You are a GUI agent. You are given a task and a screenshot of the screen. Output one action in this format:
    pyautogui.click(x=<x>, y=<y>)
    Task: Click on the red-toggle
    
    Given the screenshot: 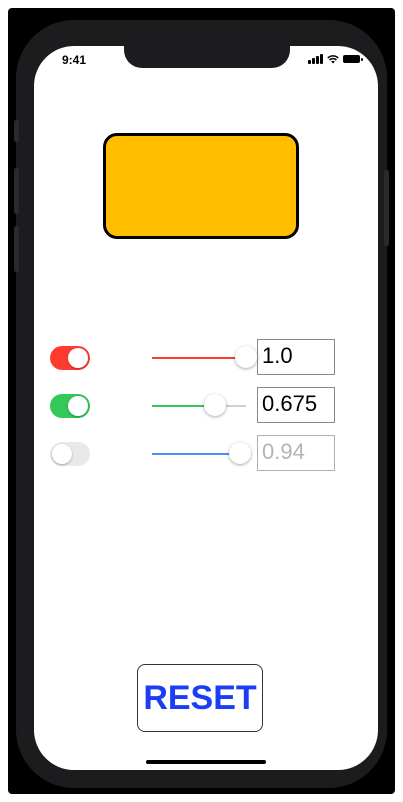 What is the action you would take?
    pyautogui.click(x=70, y=358)
    